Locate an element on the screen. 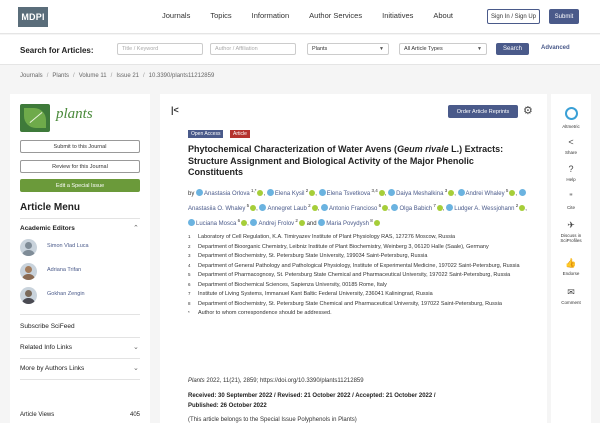  gear-icon: ⚙ is located at coordinates (528, 110).